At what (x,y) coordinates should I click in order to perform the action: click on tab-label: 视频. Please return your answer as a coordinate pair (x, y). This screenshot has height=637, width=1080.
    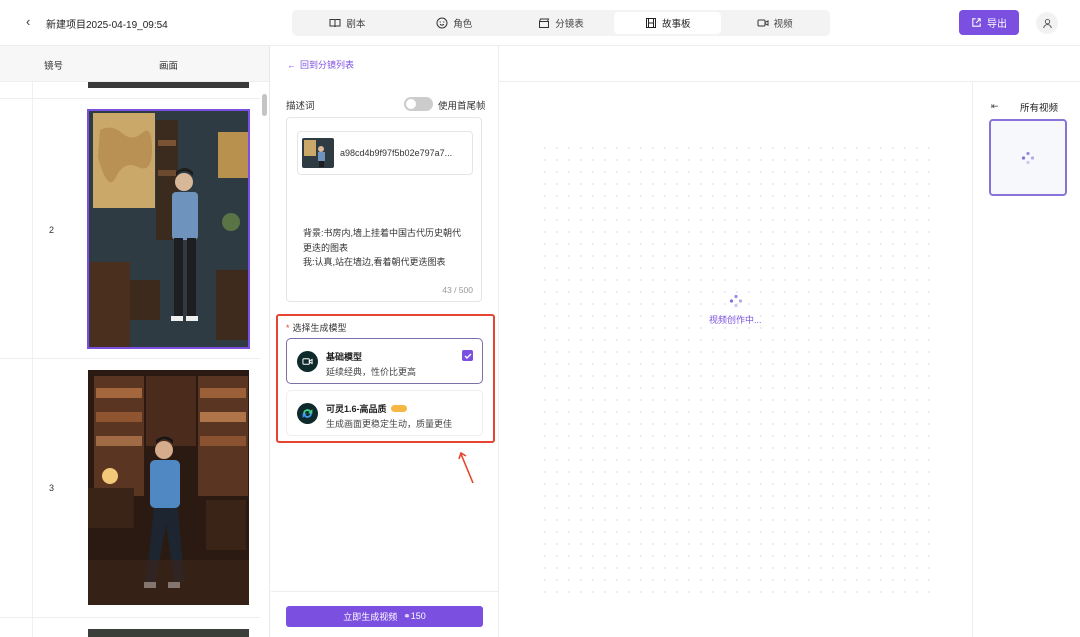
    Looking at the image, I should click on (783, 24).